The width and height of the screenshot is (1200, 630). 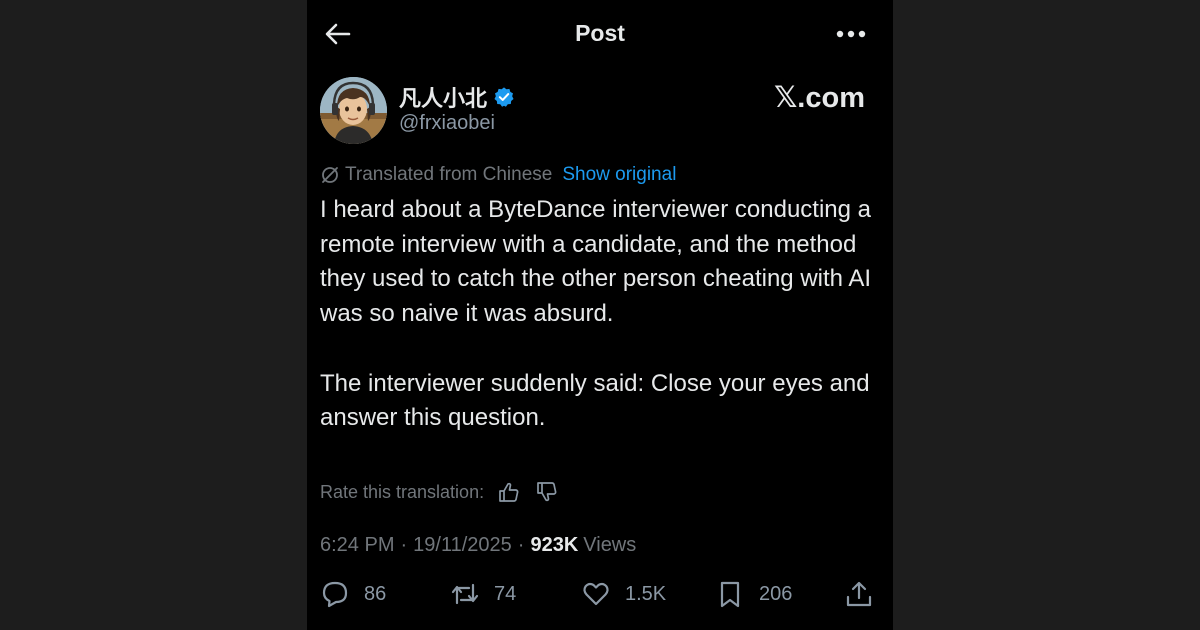 I want to click on avatar, so click(x=353, y=110).